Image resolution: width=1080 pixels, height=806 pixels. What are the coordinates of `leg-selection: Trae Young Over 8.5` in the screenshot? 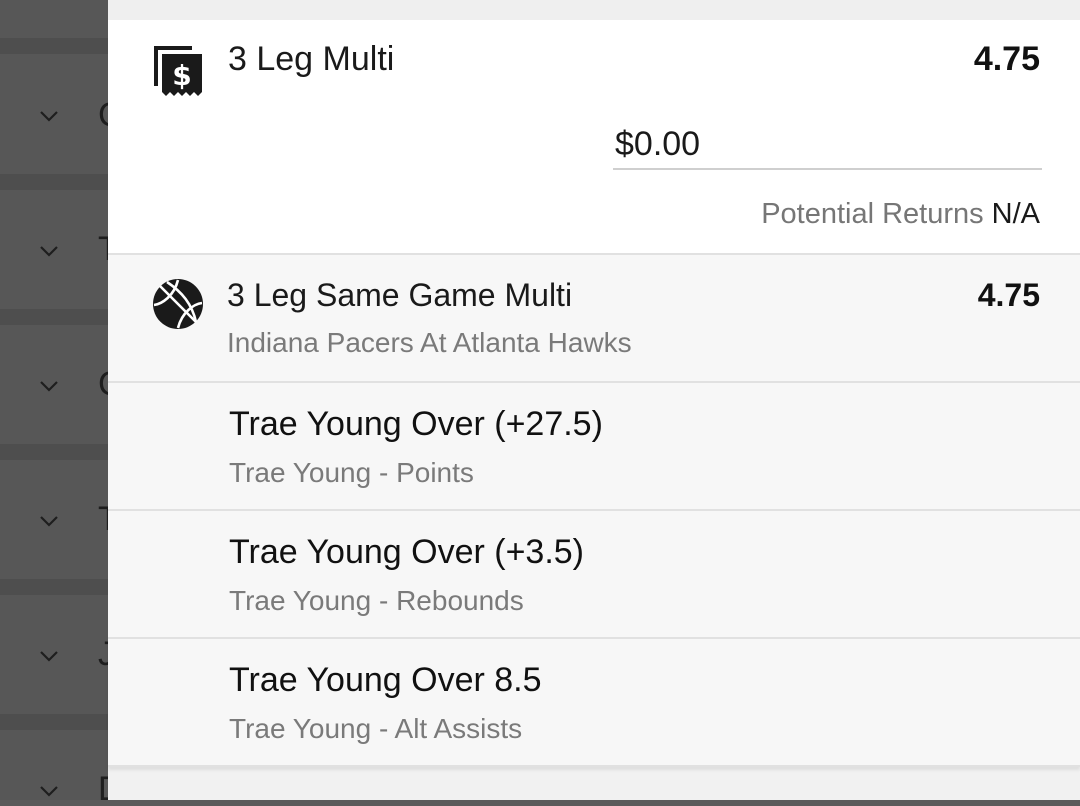 It's located at (385, 680).